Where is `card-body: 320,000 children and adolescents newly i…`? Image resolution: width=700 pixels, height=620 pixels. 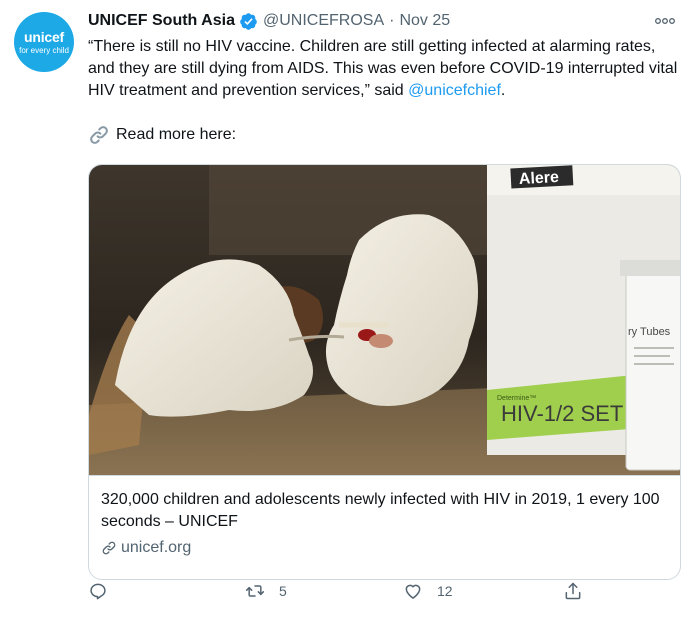 card-body: 320,000 children and adolescents newly i… is located at coordinates (384, 517).